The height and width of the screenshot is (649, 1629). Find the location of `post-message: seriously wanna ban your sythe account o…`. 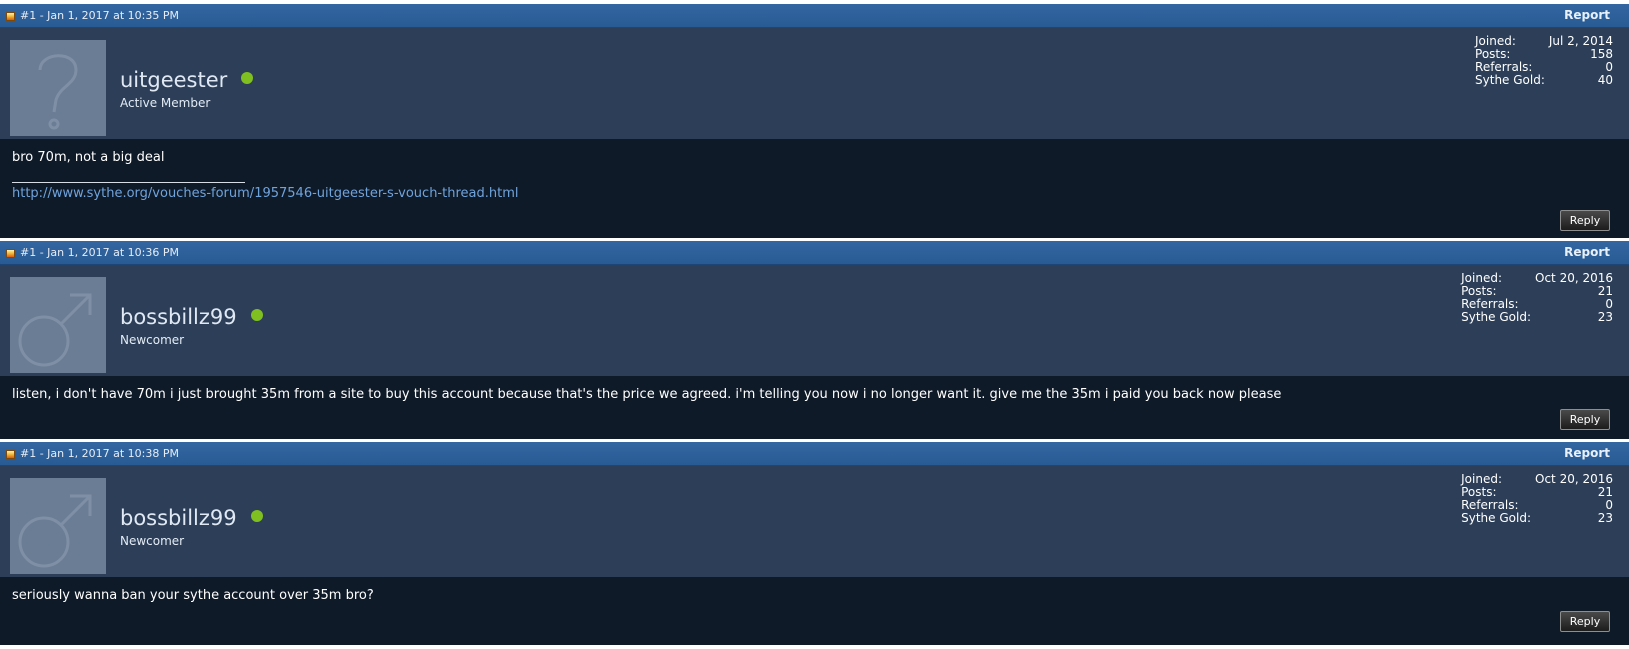

post-message: seriously wanna ban your sythe account o… is located at coordinates (193, 595).